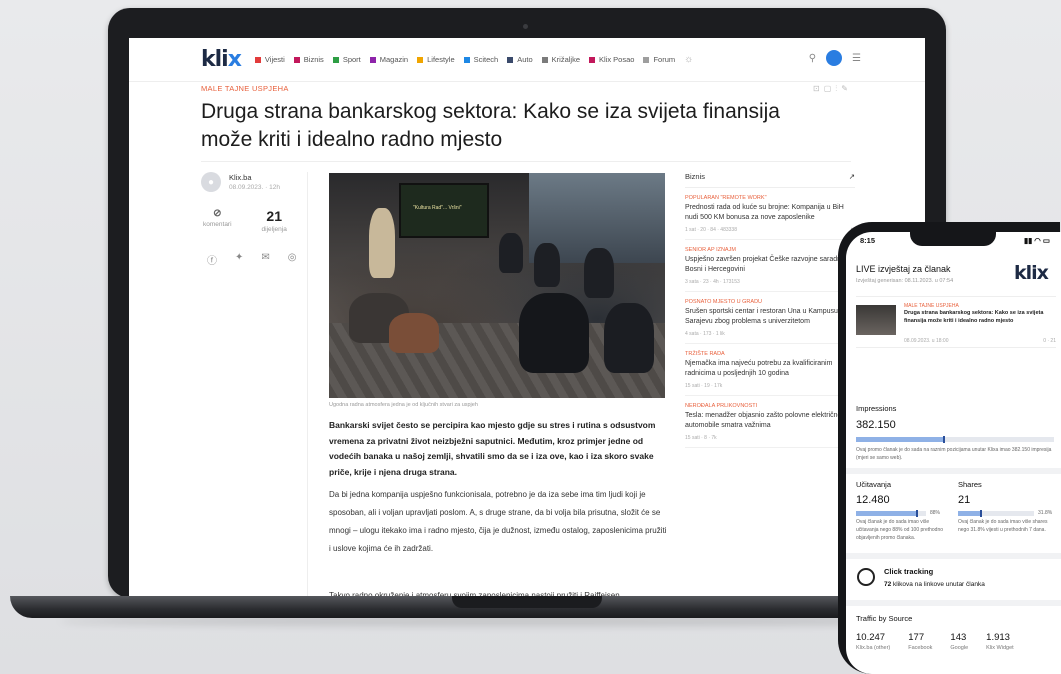  What do you see at coordinates (812, 58) in the screenshot?
I see `search-icon: ⚲` at bounding box center [812, 58].